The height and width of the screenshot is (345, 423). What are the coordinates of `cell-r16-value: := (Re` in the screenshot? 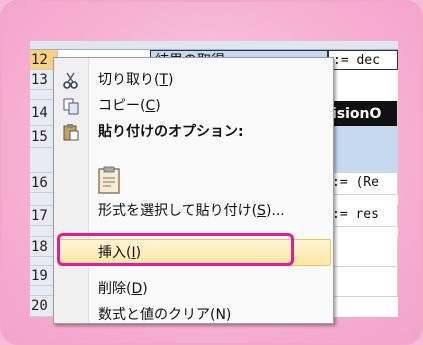 It's located at (363, 184).